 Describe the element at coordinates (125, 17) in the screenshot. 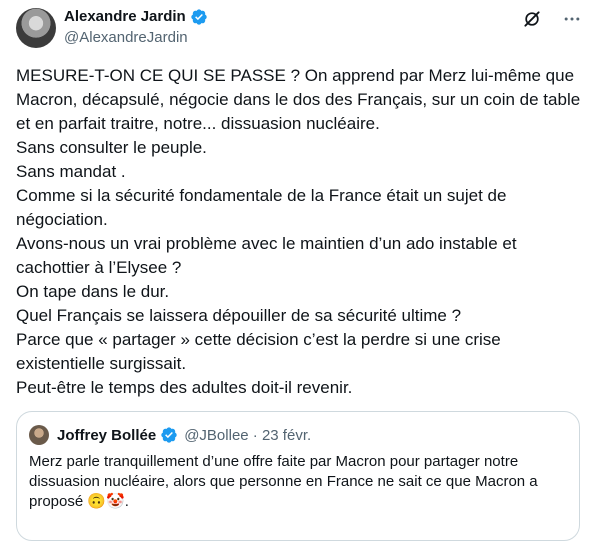

I see `author-name: Alexandre Jardin` at that location.